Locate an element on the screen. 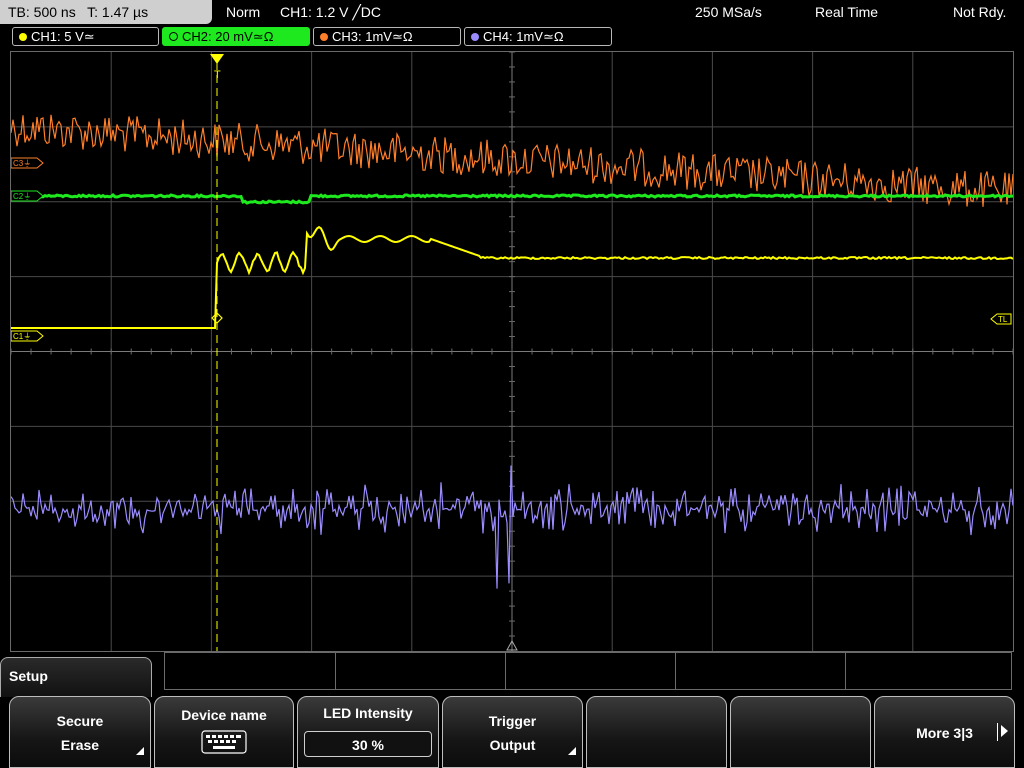  ch2-color-dot is located at coordinates (173, 36).